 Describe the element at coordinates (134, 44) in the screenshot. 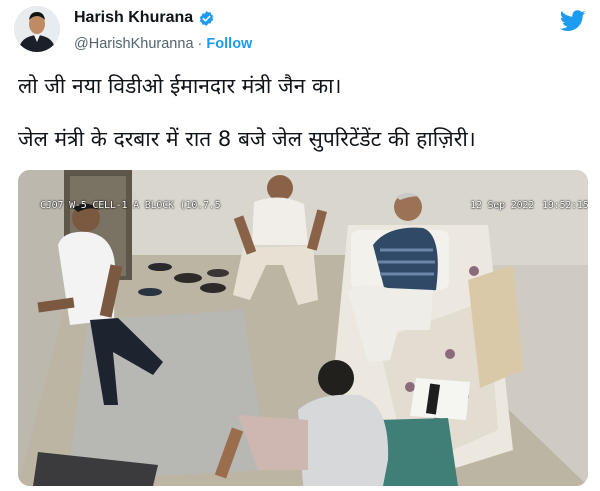

I see `author-handle: @HarishKhuranna` at that location.